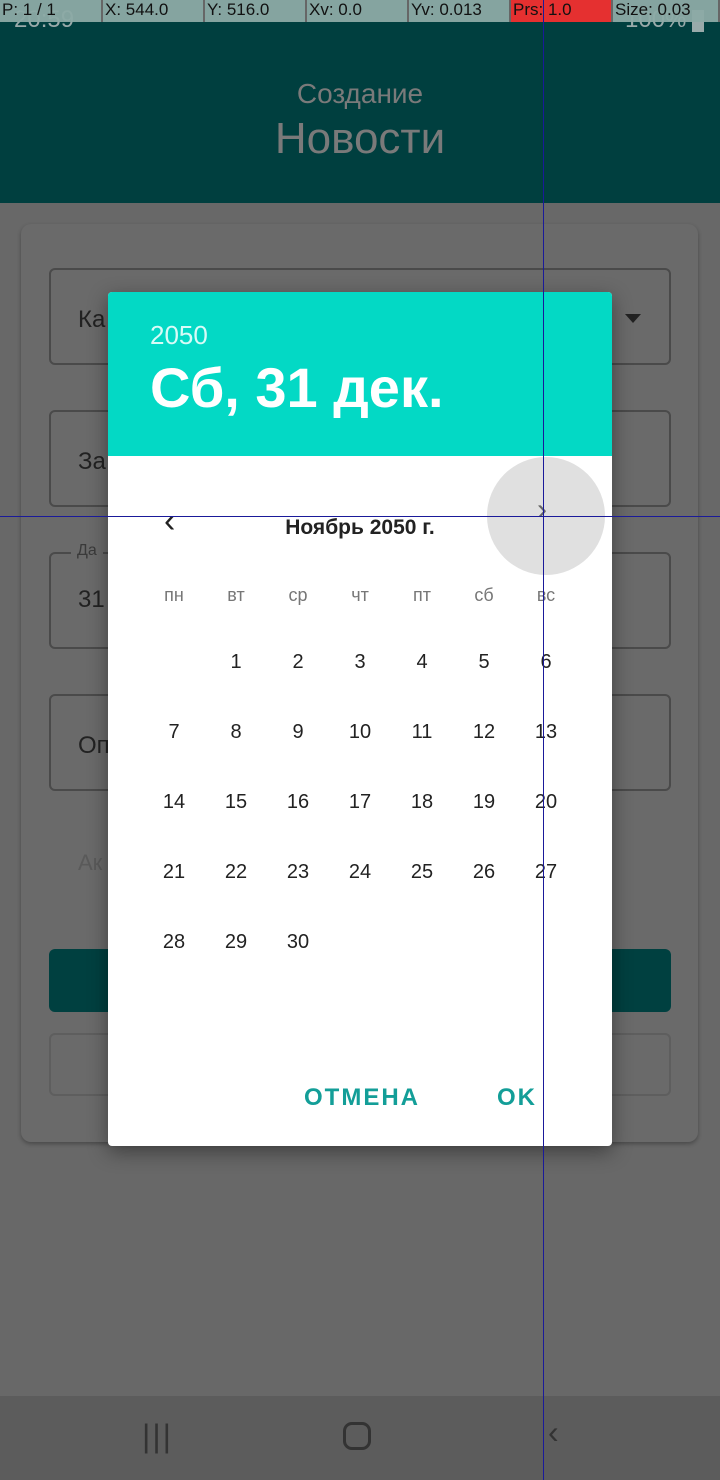 The height and width of the screenshot is (1480, 720). Describe the element at coordinates (91, 599) in the screenshot. I see `date-value: 31` at that location.